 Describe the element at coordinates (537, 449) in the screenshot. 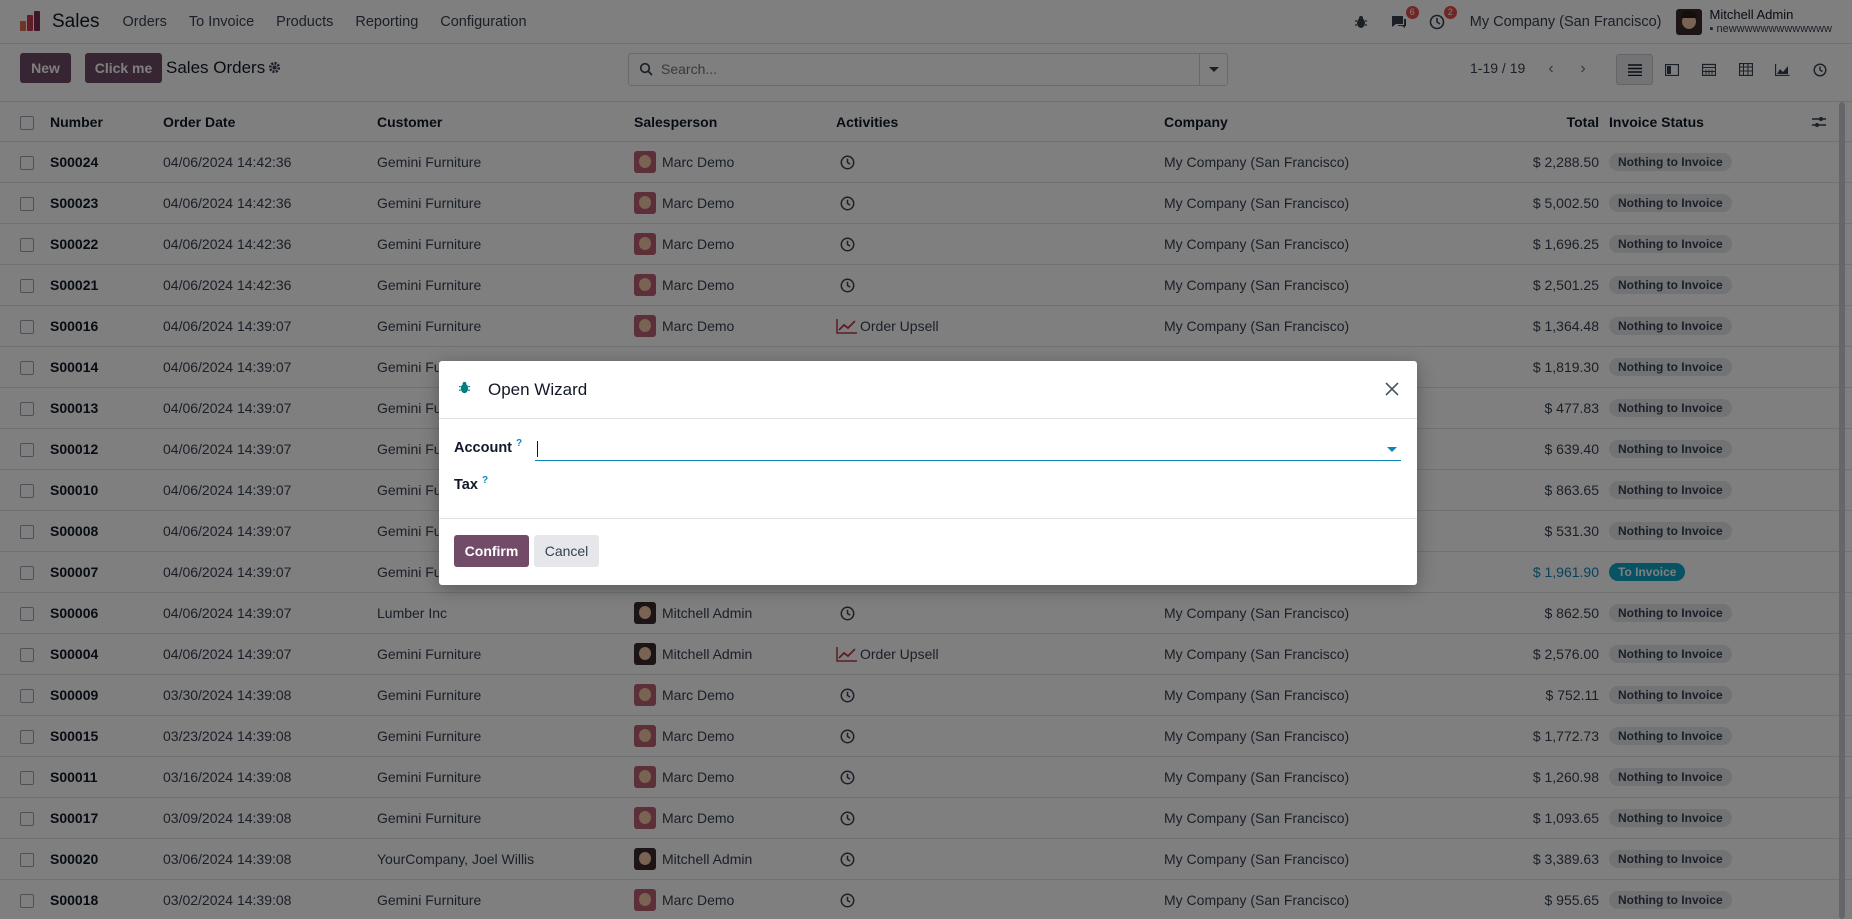

I see `text-cursor` at that location.